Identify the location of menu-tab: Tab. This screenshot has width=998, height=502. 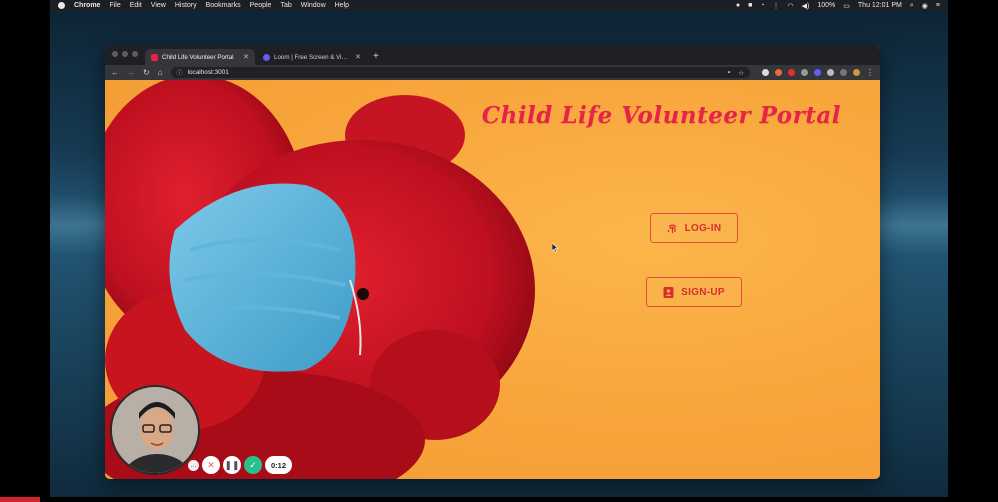
(285, 5).